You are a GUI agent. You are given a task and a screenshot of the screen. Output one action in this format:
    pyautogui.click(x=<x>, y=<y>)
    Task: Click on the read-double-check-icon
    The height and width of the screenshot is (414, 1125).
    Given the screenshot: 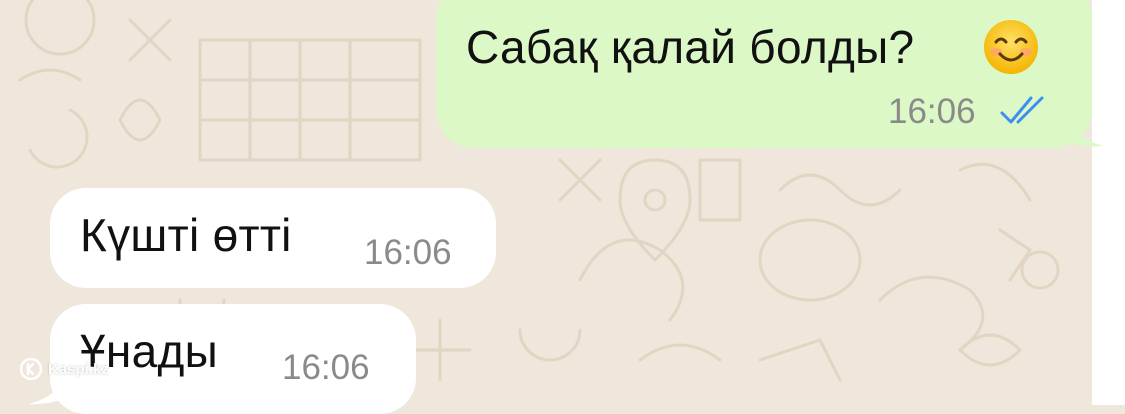 What is the action you would take?
    pyautogui.click(x=1022, y=110)
    